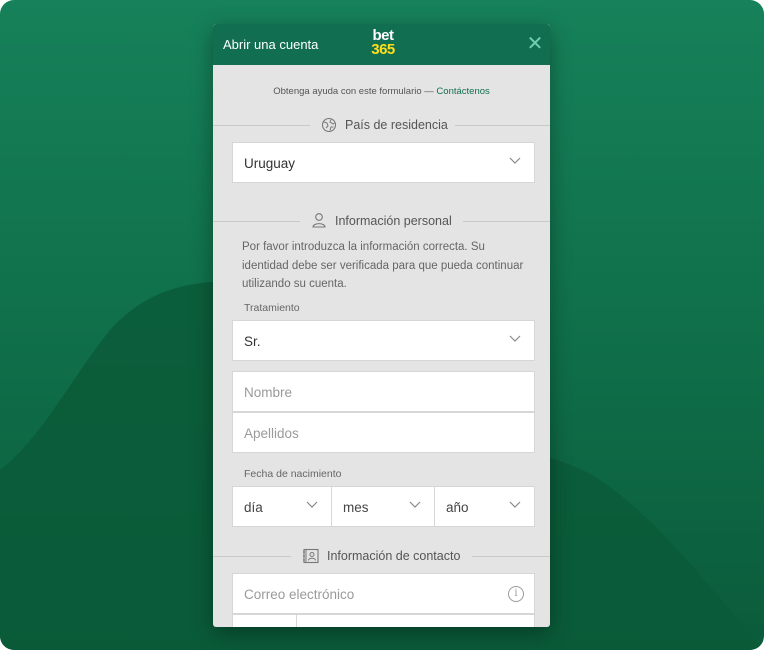  What do you see at coordinates (353, 91) in the screenshot?
I see `help-text: Obtenga ayuda con este formulario —` at bounding box center [353, 91].